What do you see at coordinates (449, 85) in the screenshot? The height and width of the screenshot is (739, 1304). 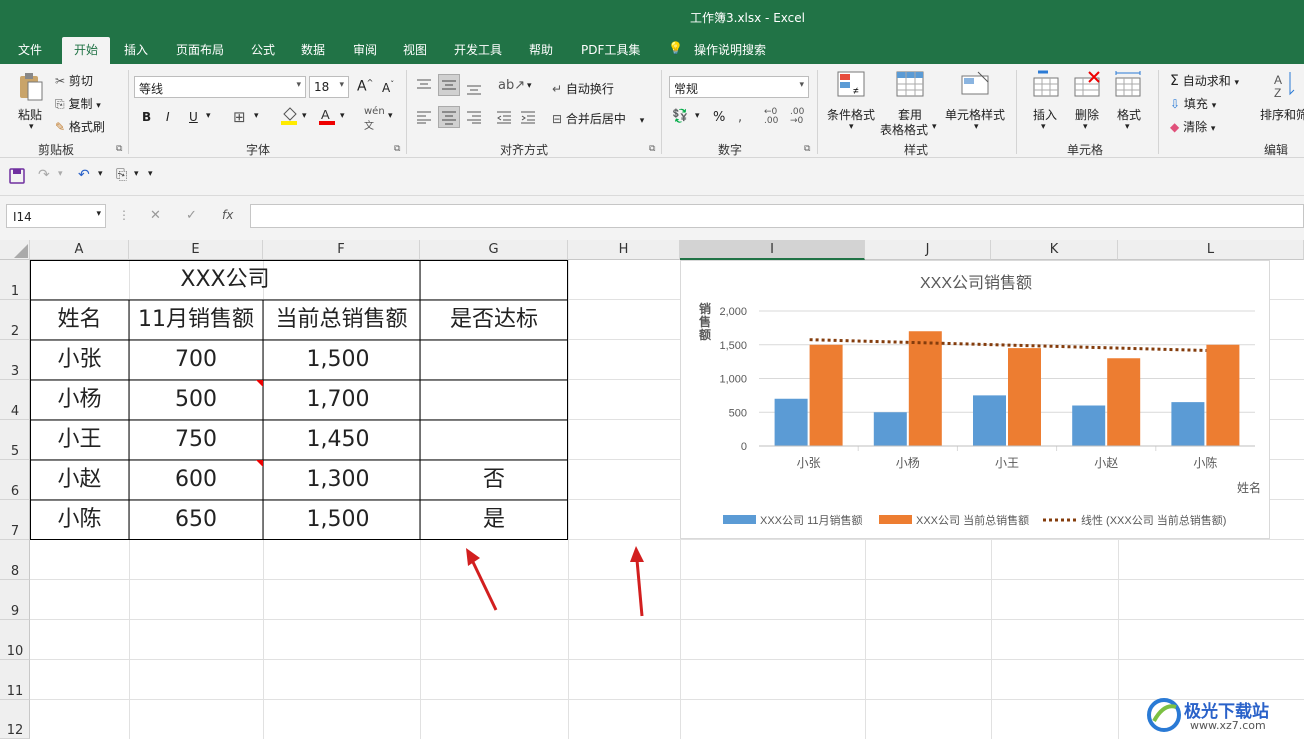 I see `align-middle-icon` at bounding box center [449, 85].